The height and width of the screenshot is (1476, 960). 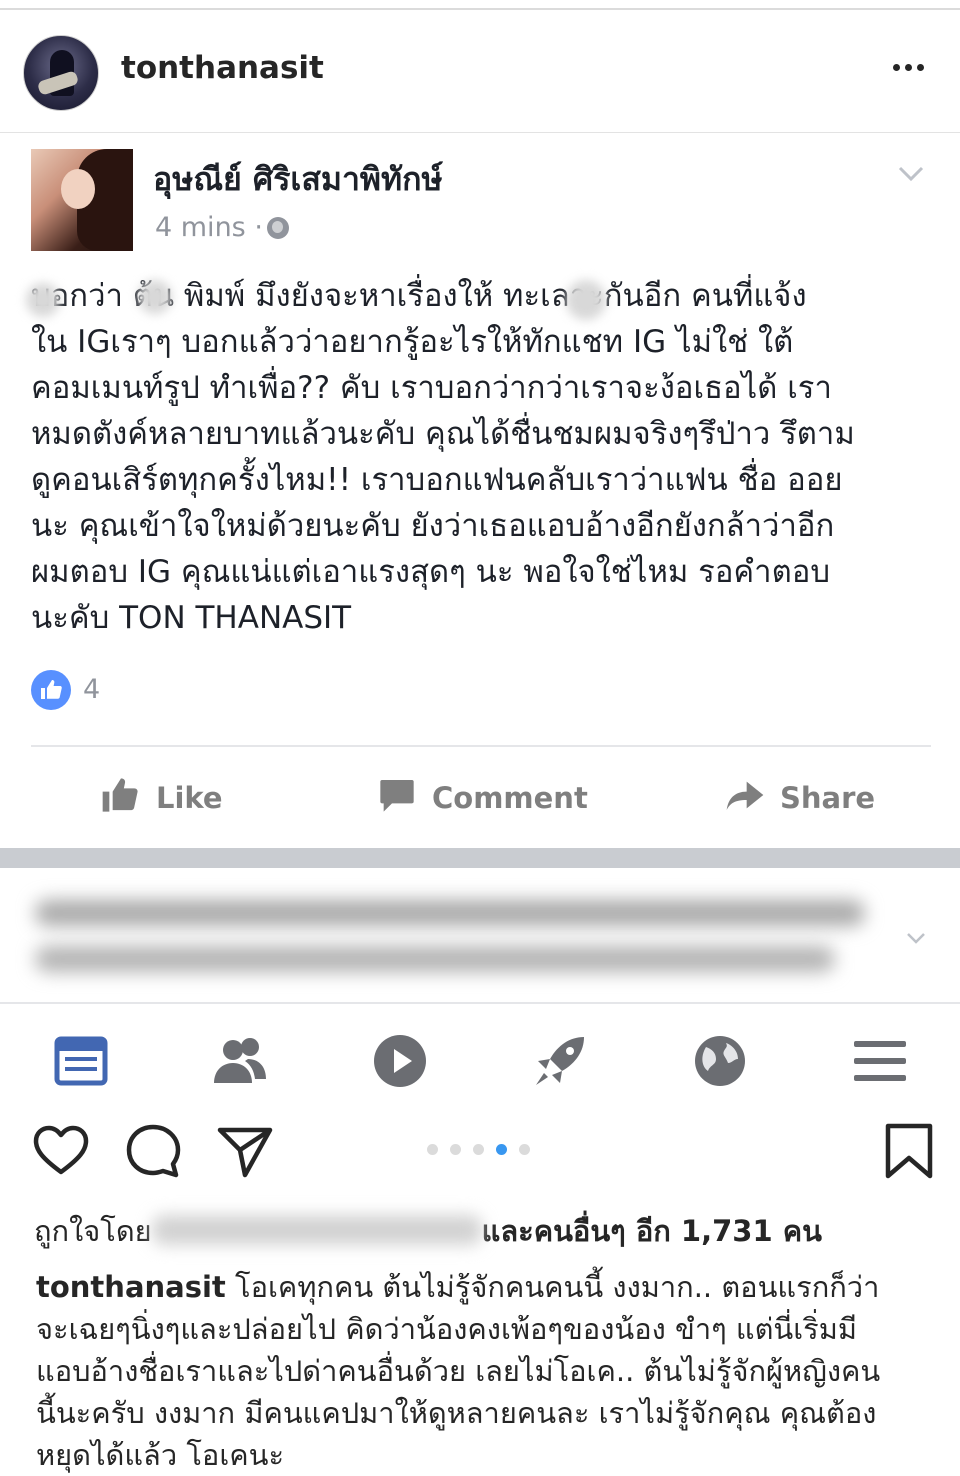 I want to click on fb-post-time: 4 mins, so click(x=200, y=227).